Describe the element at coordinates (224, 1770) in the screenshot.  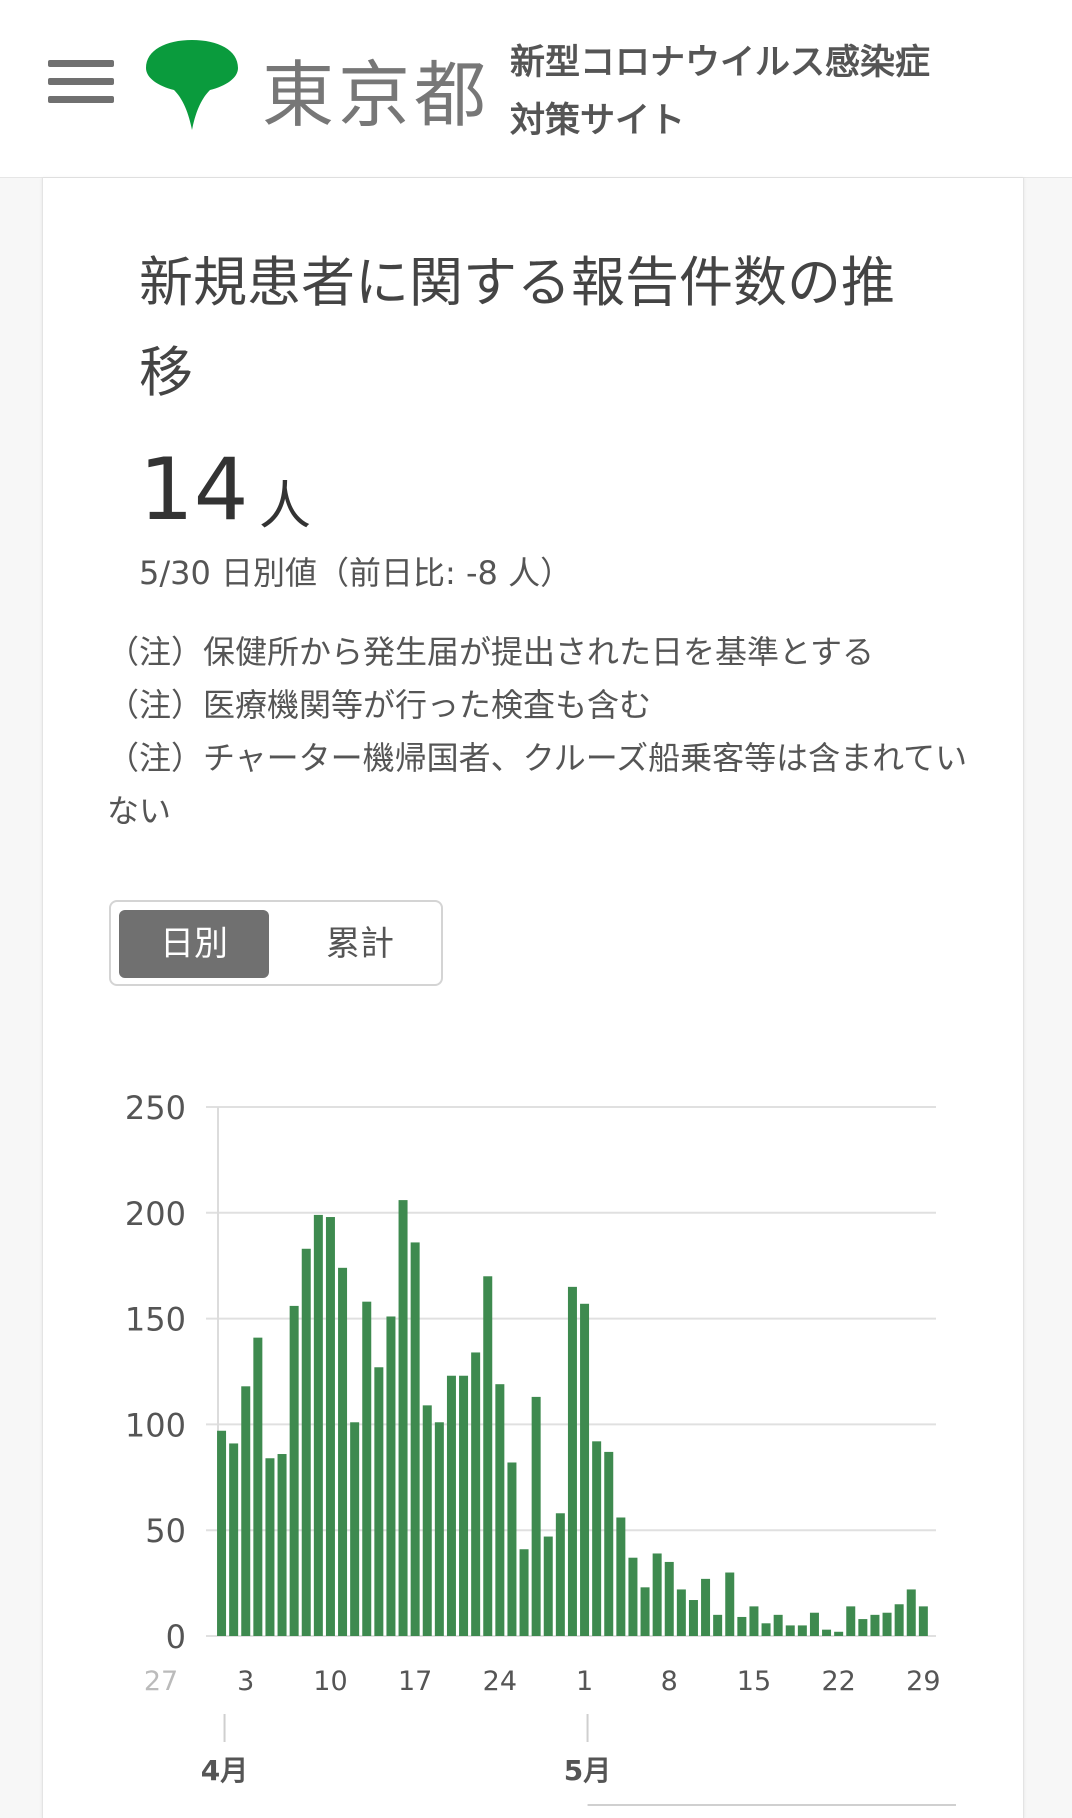
I see `month-label: 4月` at that location.